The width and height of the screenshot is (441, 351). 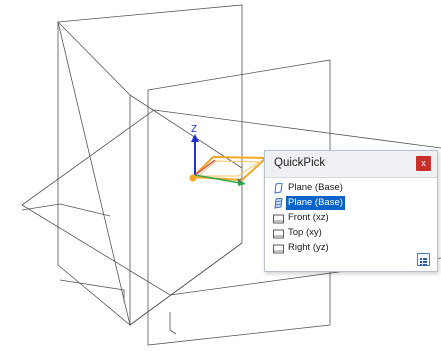 What do you see at coordinates (229, 168) in the screenshot?
I see `highlighted-base-plane` at bounding box center [229, 168].